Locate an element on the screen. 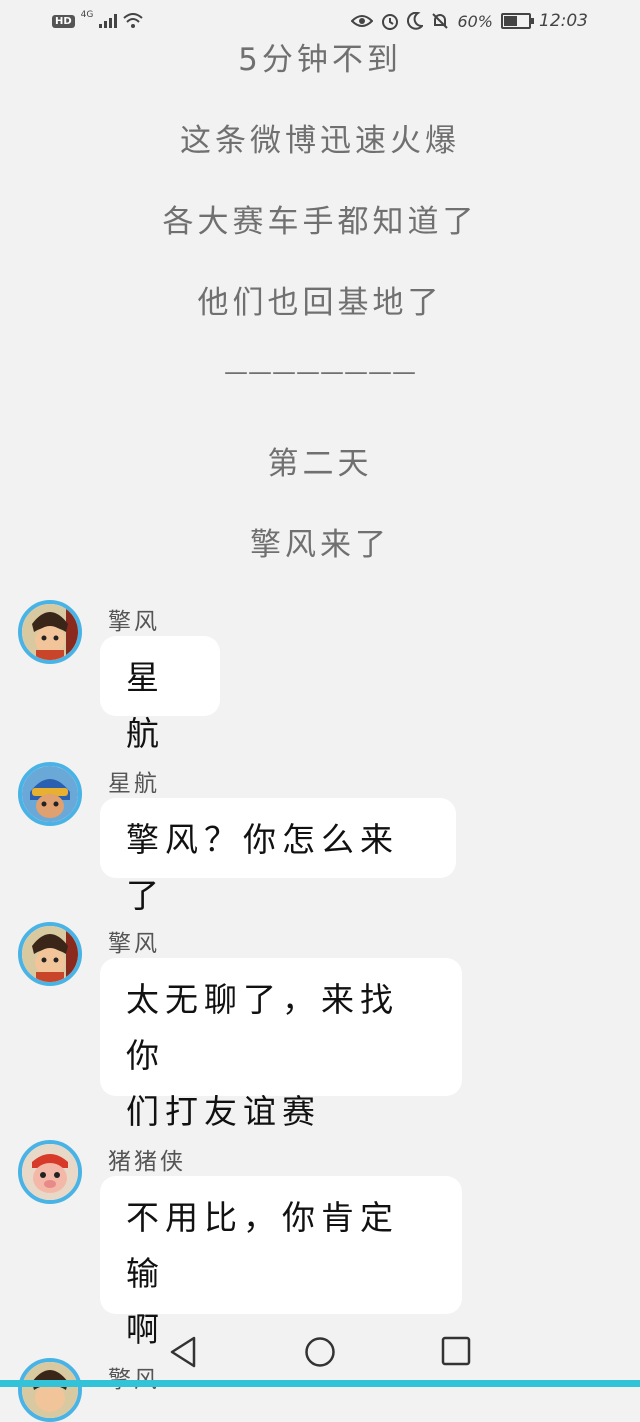 Image resolution: width=640 pixels, height=1422 pixels. narration-line-5: 第二天 is located at coordinates (320, 464).